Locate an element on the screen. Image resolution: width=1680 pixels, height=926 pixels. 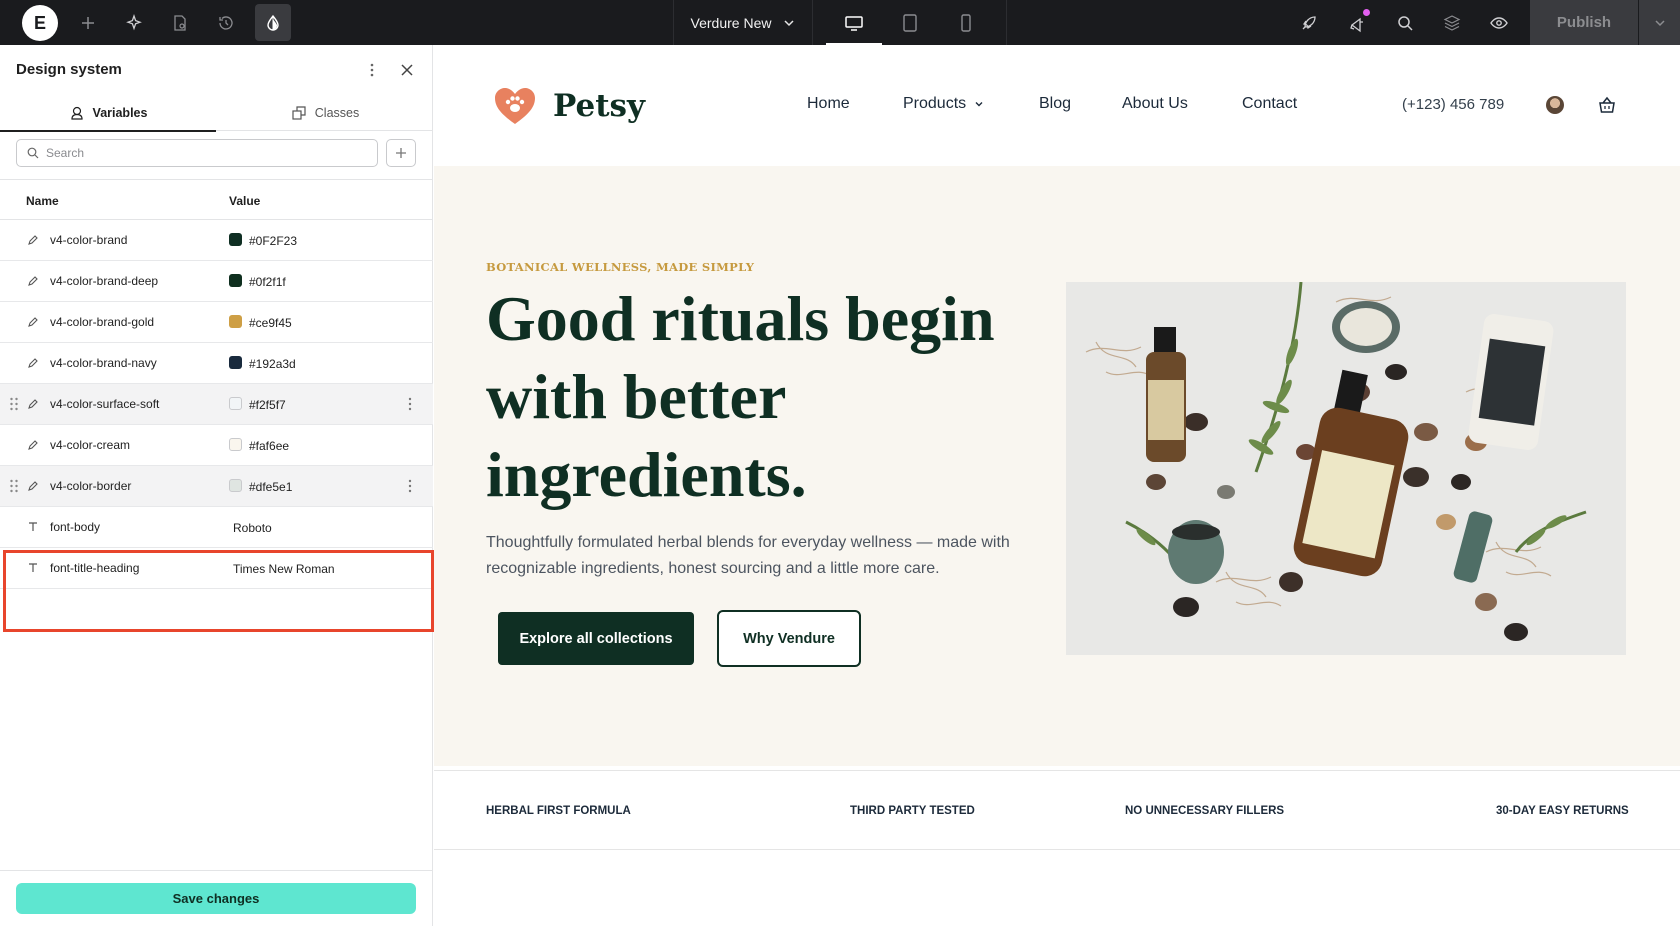
variable-value: #ce9f45 is located at coordinates (270, 323).